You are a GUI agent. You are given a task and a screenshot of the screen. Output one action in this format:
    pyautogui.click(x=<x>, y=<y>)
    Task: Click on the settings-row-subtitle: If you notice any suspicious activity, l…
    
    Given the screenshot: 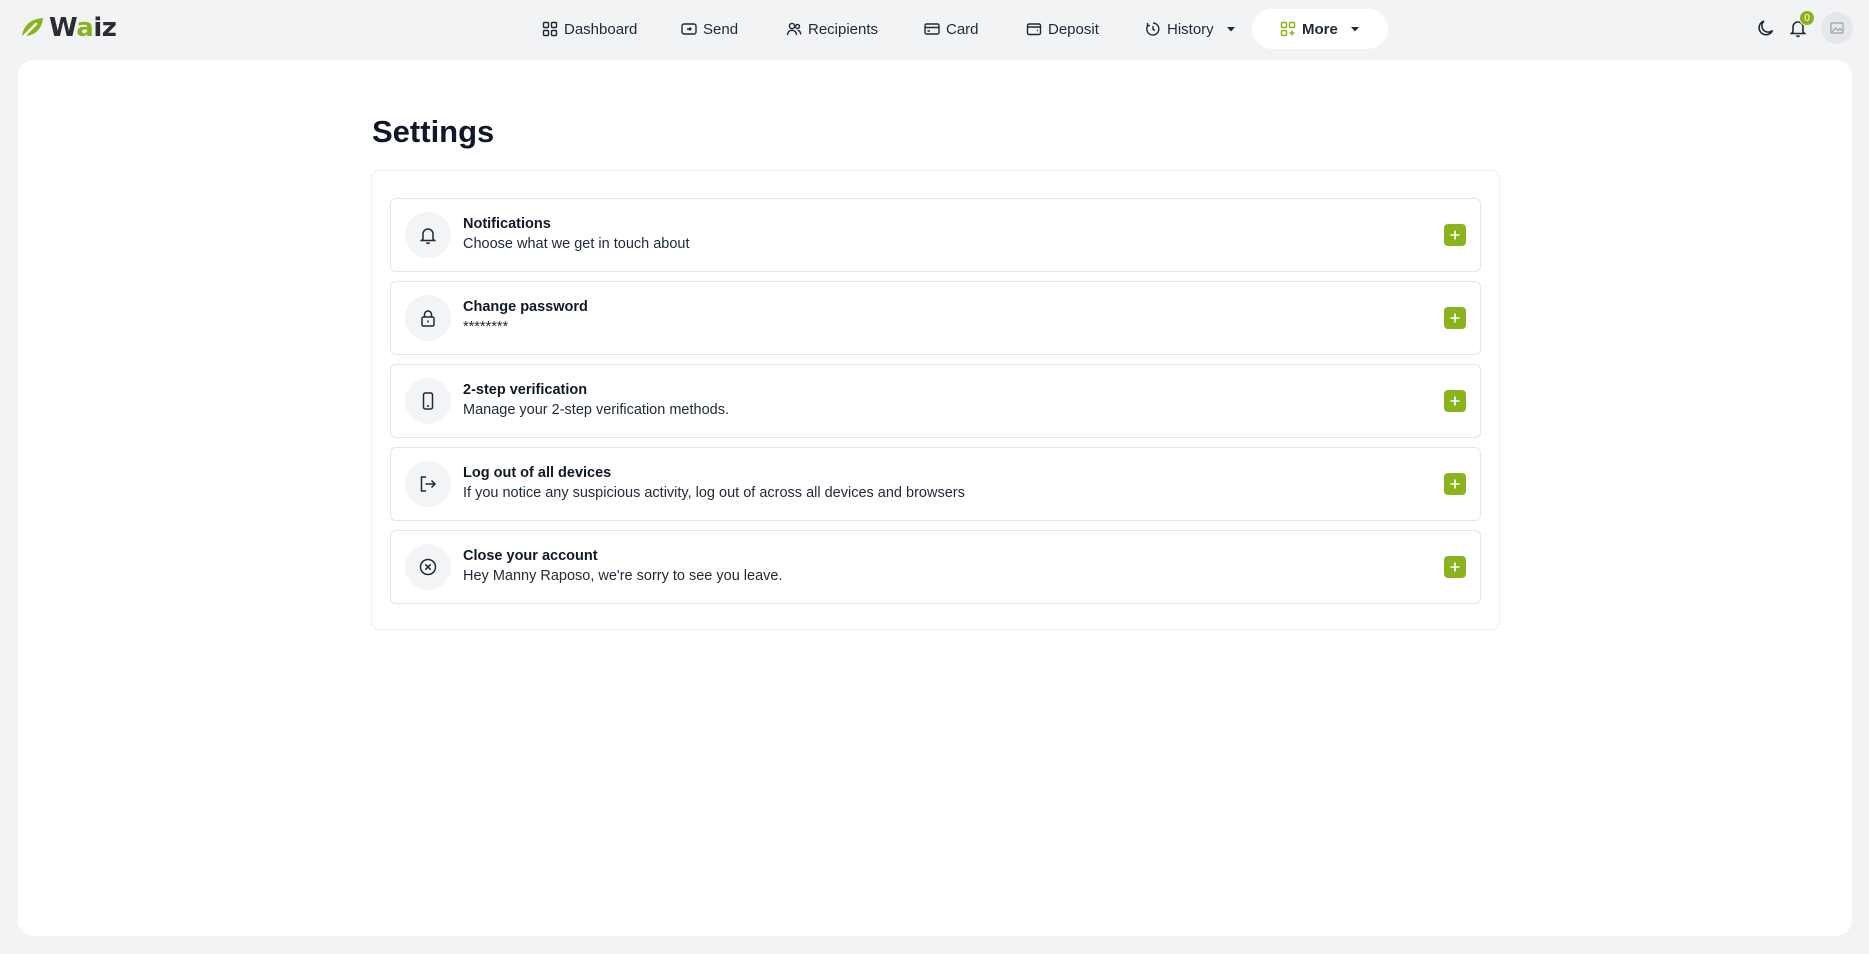 What is the action you would take?
    pyautogui.click(x=714, y=493)
    